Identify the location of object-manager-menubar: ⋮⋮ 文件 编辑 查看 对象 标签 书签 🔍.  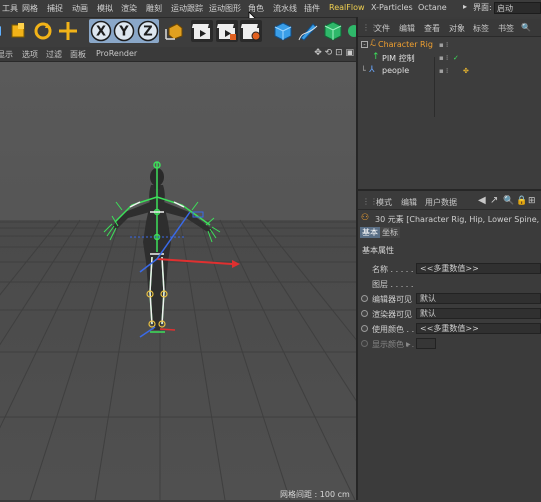
(449, 28).